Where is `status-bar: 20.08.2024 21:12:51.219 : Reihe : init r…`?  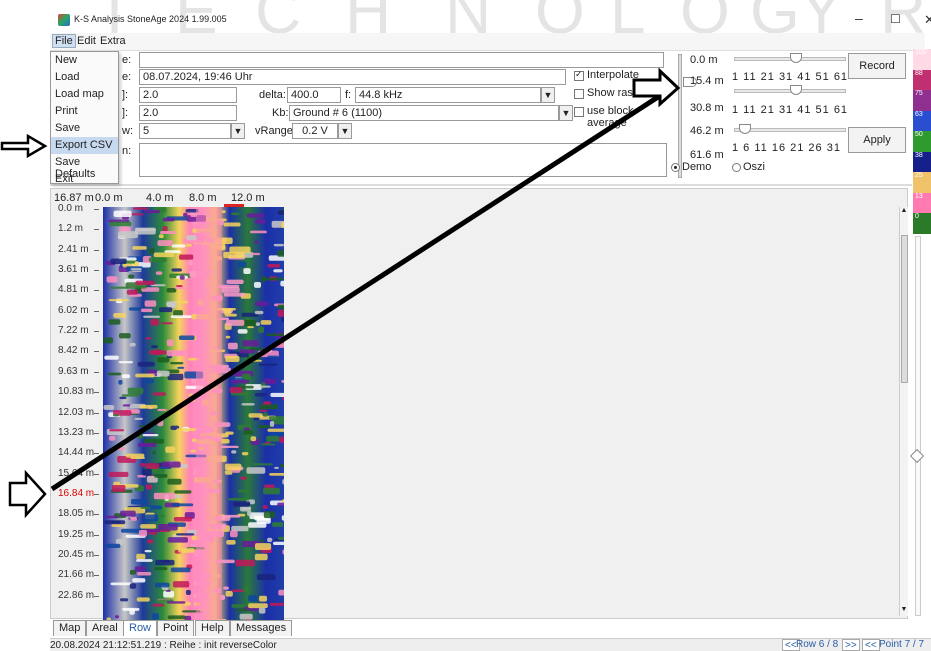
status-bar: 20.08.2024 21:12:51.219 : Reihe : init r… is located at coordinates (490, 644).